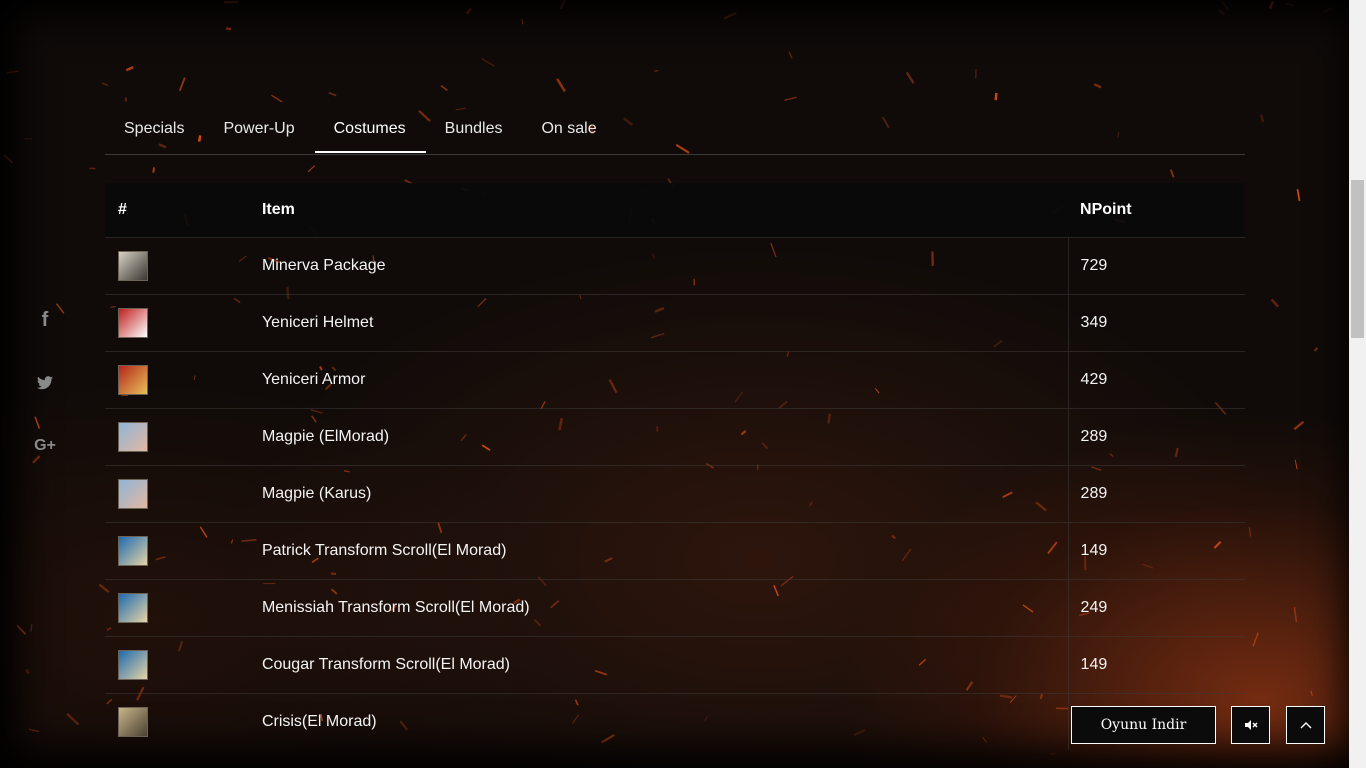 Image resolution: width=1366 pixels, height=768 pixels. Describe the element at coordinates (665, 265) in the screenshot. I see `item-name: Minerva Package` at that location.